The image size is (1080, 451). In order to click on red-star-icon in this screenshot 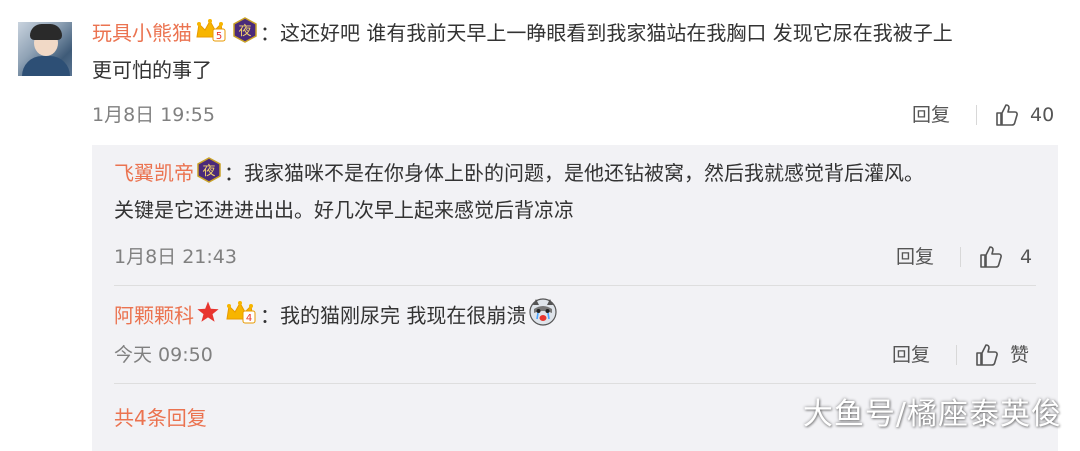, I will do `click(208, 317)`.